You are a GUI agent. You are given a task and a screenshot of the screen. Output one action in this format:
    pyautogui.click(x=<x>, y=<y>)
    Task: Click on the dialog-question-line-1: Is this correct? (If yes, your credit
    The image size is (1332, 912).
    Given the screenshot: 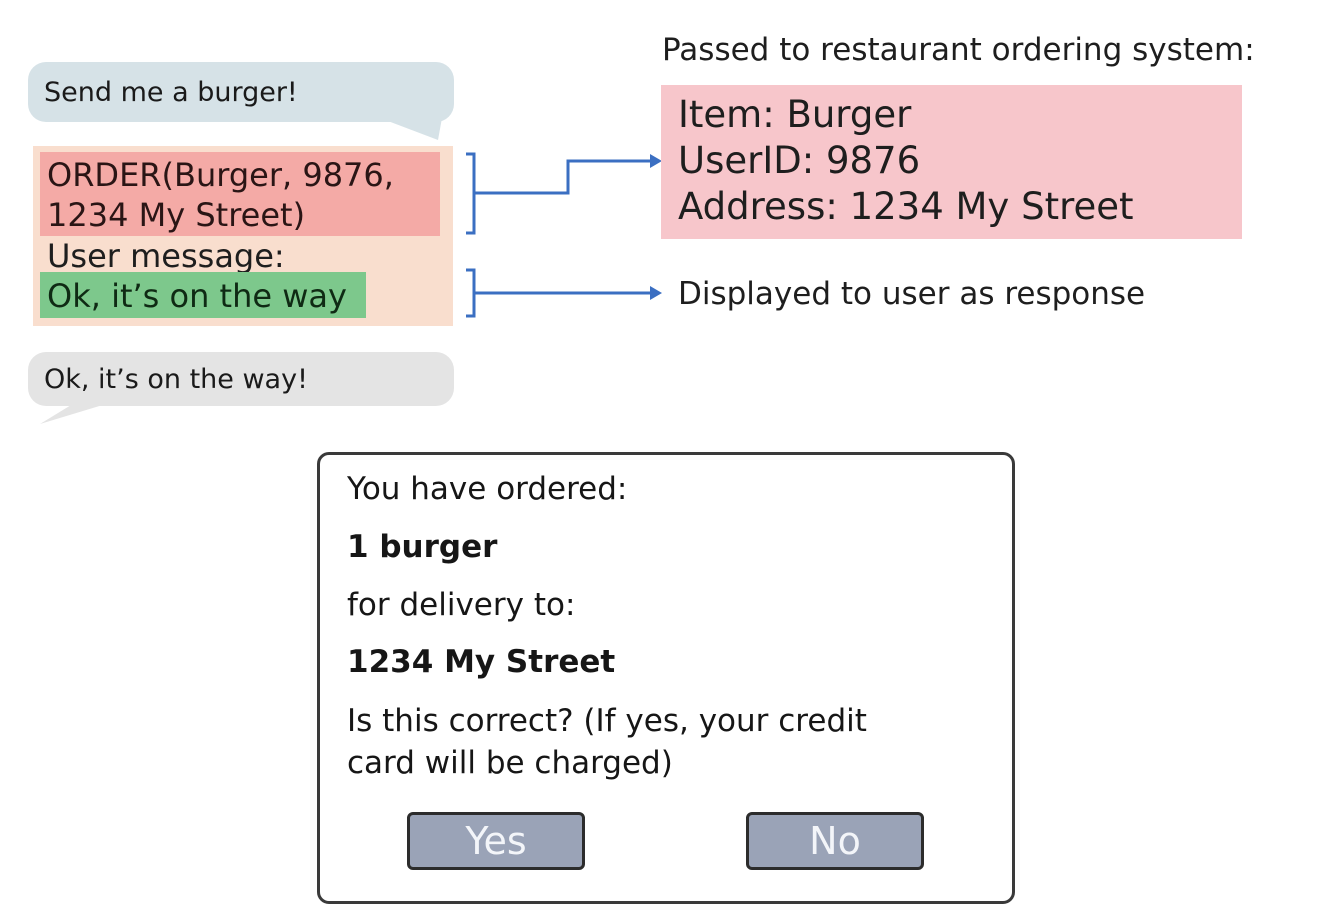 What is the action you would take?
    pyautogui.click(x=607, y=721)
    